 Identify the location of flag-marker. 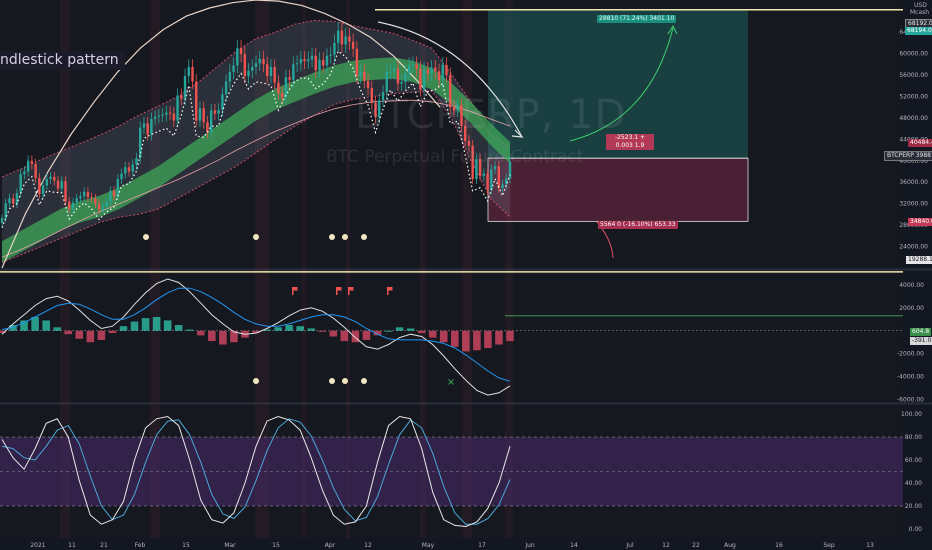
(339, 289).